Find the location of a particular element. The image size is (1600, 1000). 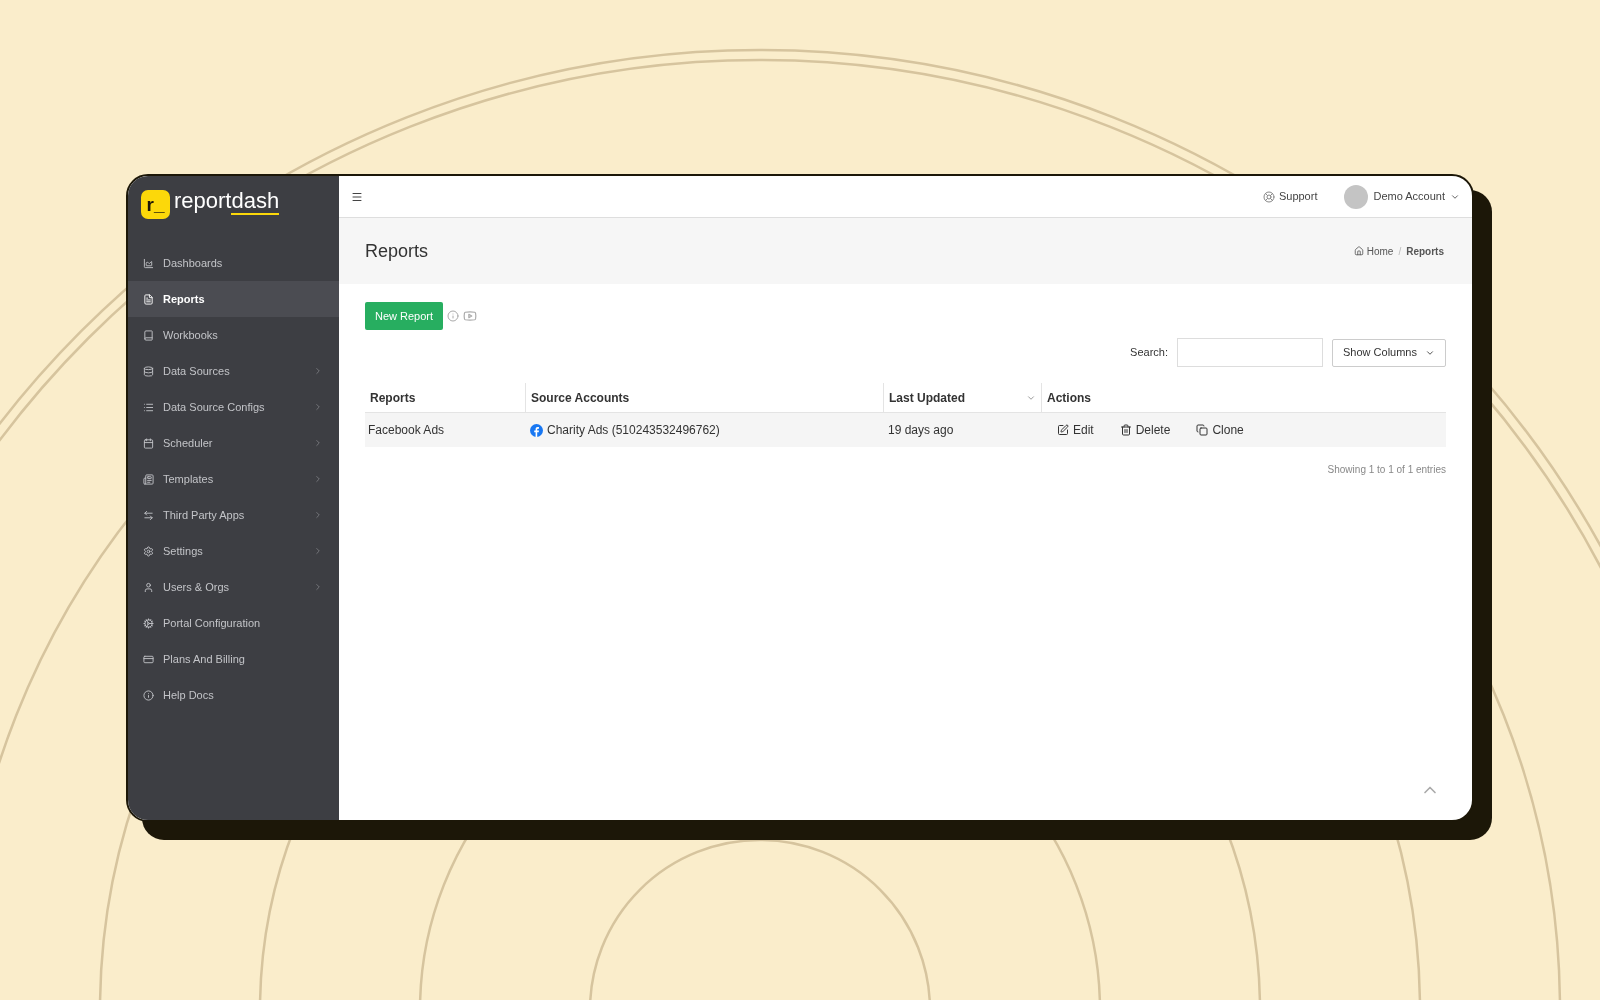

action-link: Delete is located at coordinates (1145, 430).